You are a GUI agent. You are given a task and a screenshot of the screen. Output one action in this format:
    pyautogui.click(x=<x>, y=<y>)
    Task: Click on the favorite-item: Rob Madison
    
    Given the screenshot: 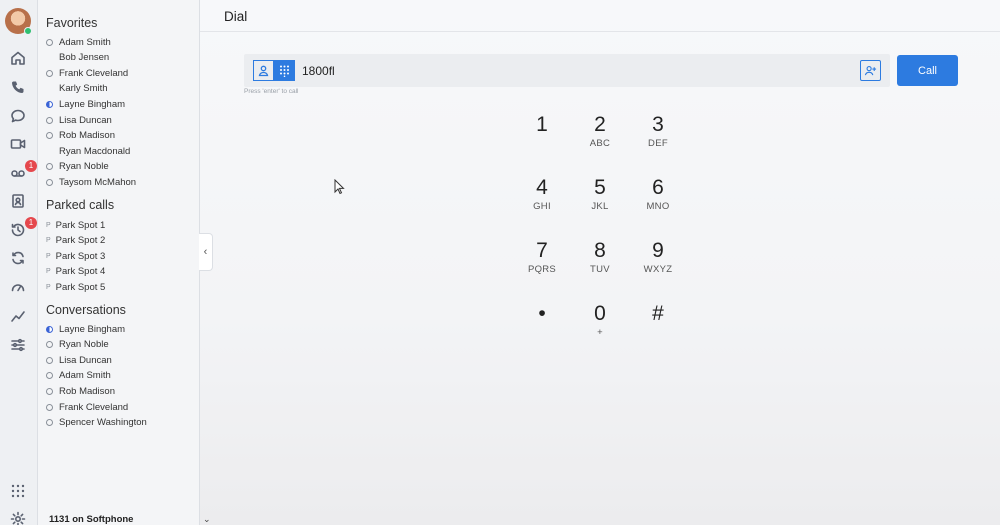 What is the action you would take?
    pyautogui.click(x=80, y=136)
    